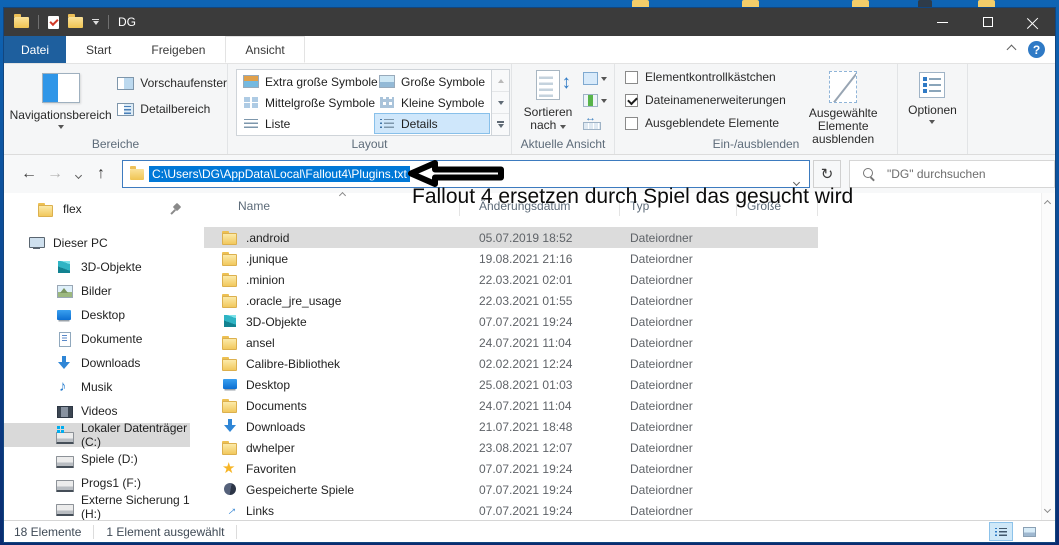 The width and height of the screenshot is (1059, 545). Describe the element at coordinates (707, 100) in the screenshot. I see `checkbox-row: Dateinamenerweiterungen` at that location.